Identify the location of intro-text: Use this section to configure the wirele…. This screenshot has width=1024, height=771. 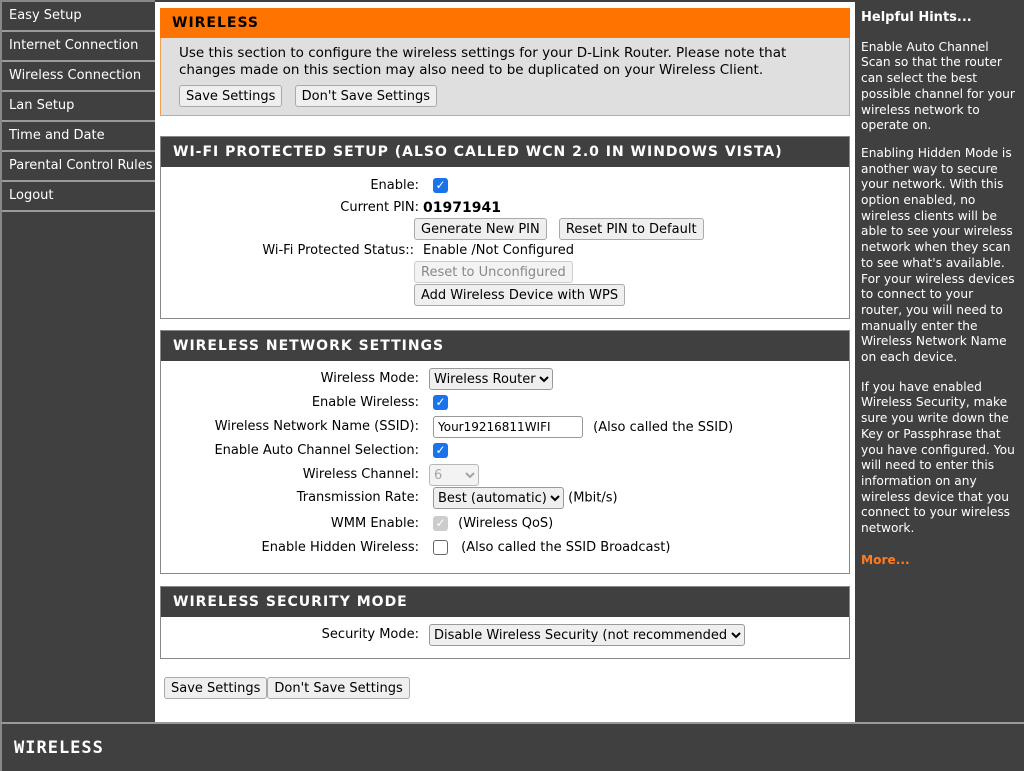
(483, 61).